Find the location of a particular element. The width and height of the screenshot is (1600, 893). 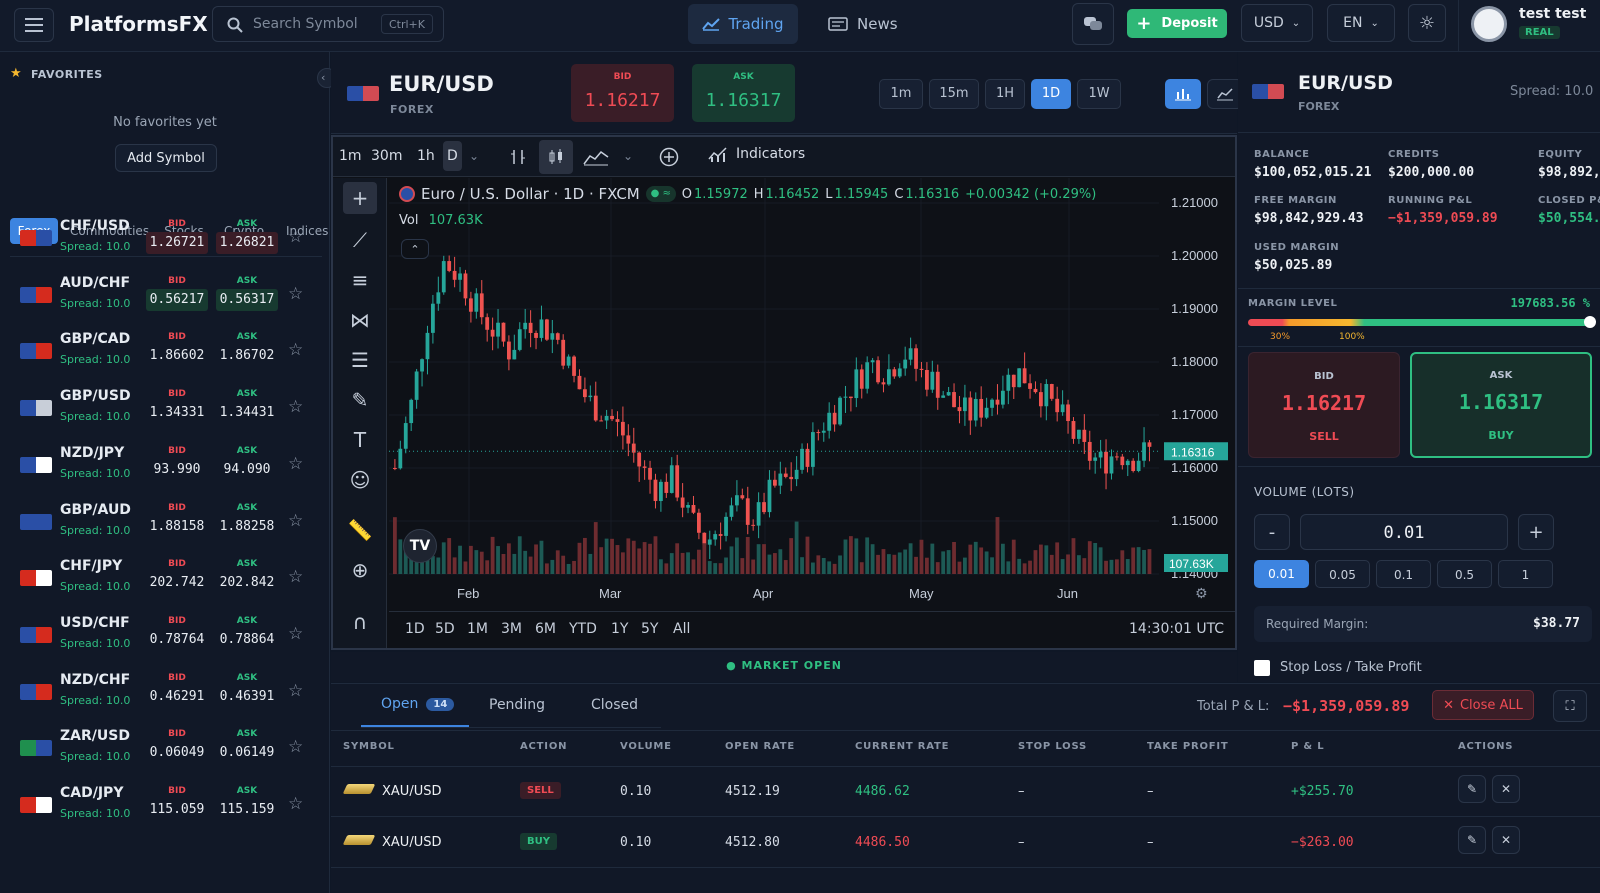

tab-open: Open 14 is located at coordinates (418, 704).